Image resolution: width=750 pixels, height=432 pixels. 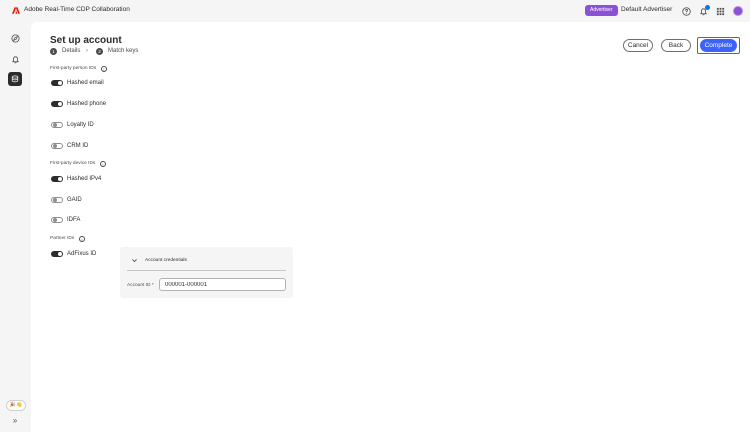 What do you see at coordinates (16, 10) in the screenshot?
I see `adobe-logo-icon` at bounding box center [16, 10].